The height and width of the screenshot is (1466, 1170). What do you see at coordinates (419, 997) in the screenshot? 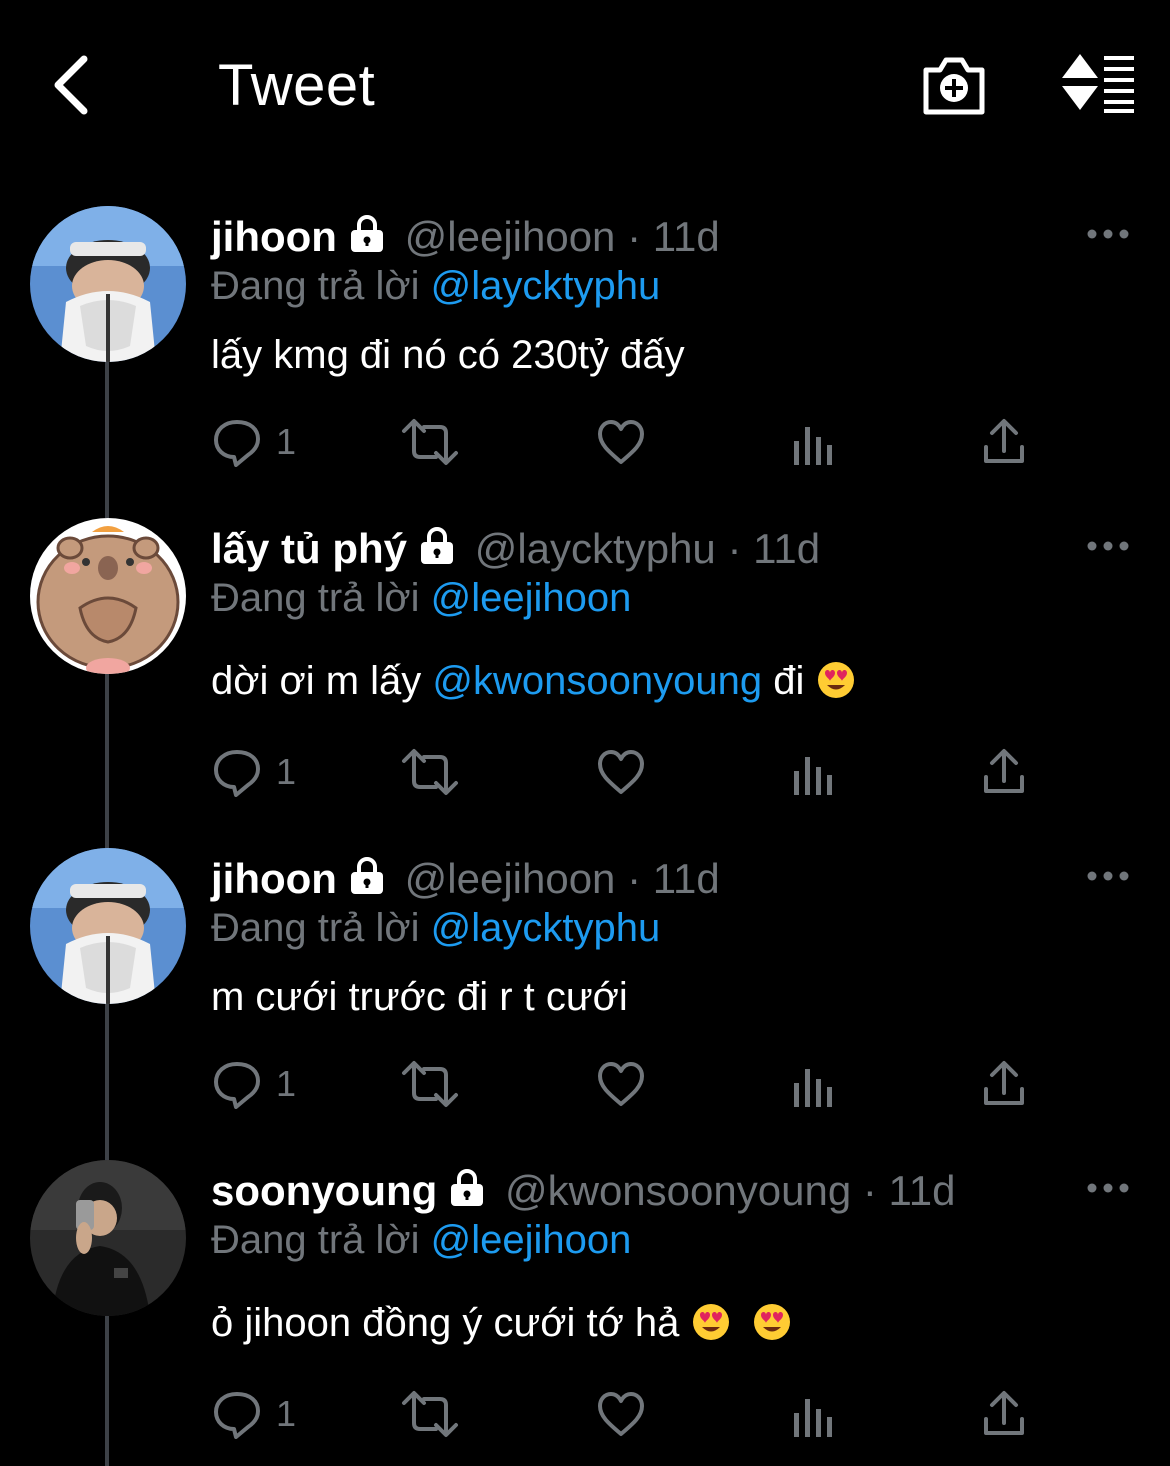
I see `tweet-text: m cưới trước đi r t cưới` at bounding box center [419, 997].